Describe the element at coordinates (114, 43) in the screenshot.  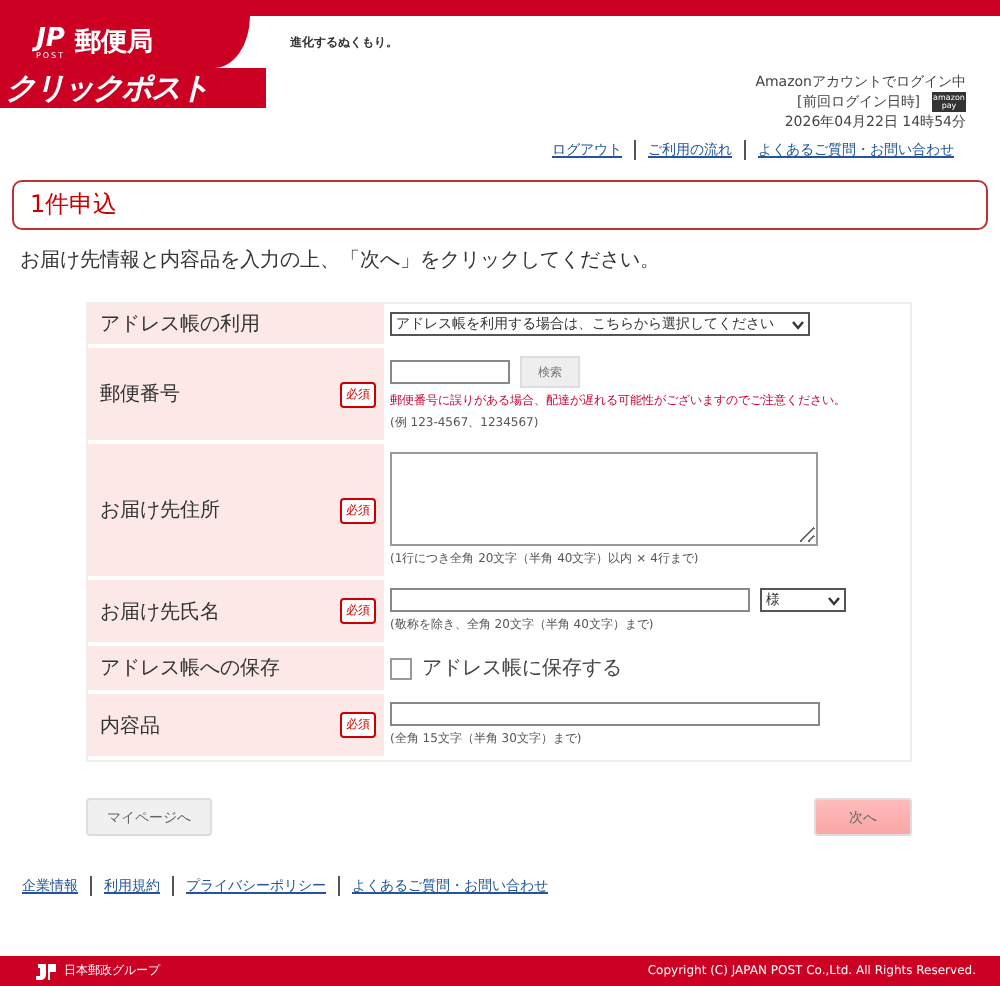
I see `logo-name: 郵便局` at that location.